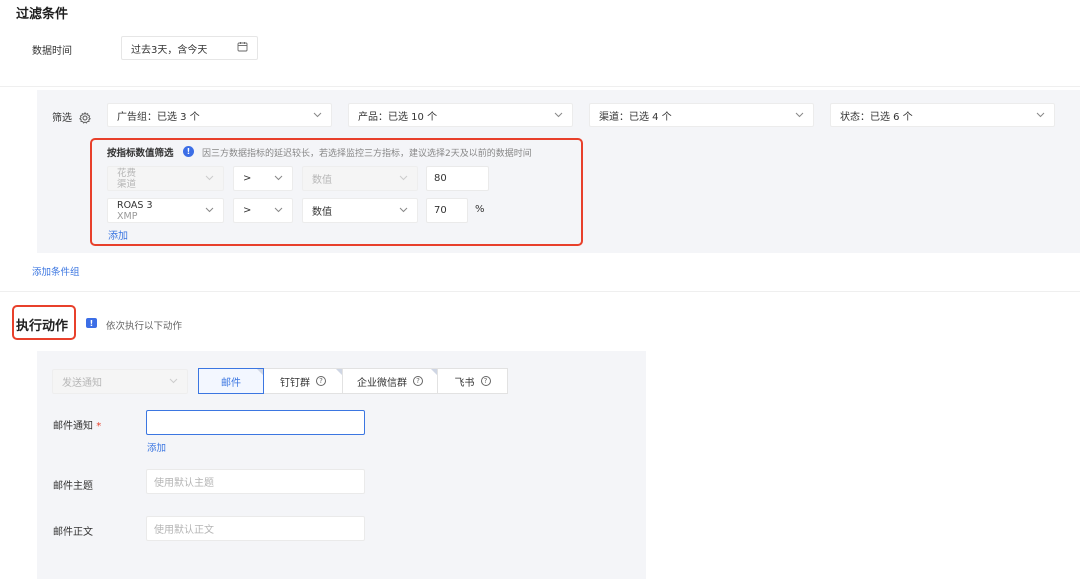  Describe the element at coordinates (56, 271) in the screenshot. I see `add-condition-group-link: 添加条件组` at that location.